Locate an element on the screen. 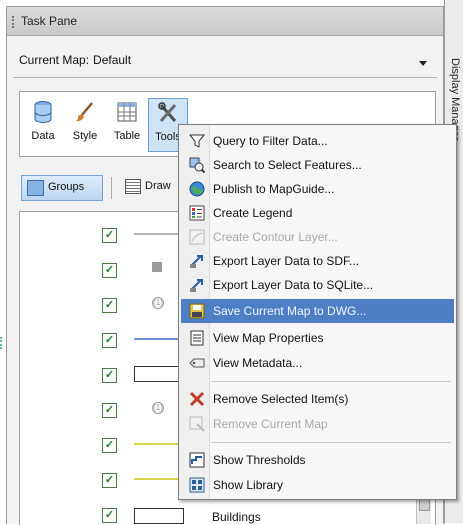 The width and height of the screenshot is (463, 525). save-dwg-icon is located at coordinates (197, 311).